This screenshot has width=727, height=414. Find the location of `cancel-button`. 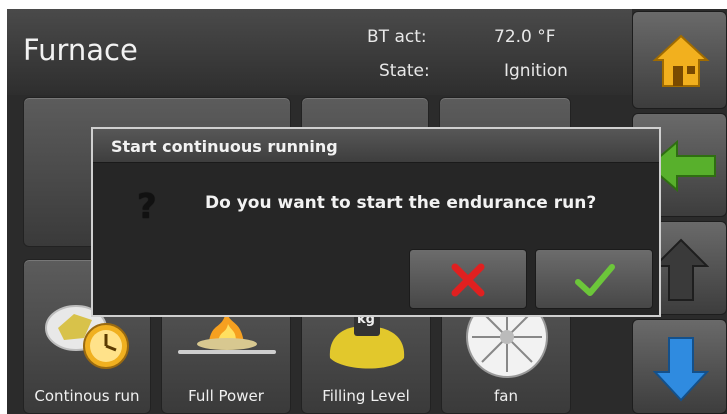

cancel-button is located at coordinates (468, 279).